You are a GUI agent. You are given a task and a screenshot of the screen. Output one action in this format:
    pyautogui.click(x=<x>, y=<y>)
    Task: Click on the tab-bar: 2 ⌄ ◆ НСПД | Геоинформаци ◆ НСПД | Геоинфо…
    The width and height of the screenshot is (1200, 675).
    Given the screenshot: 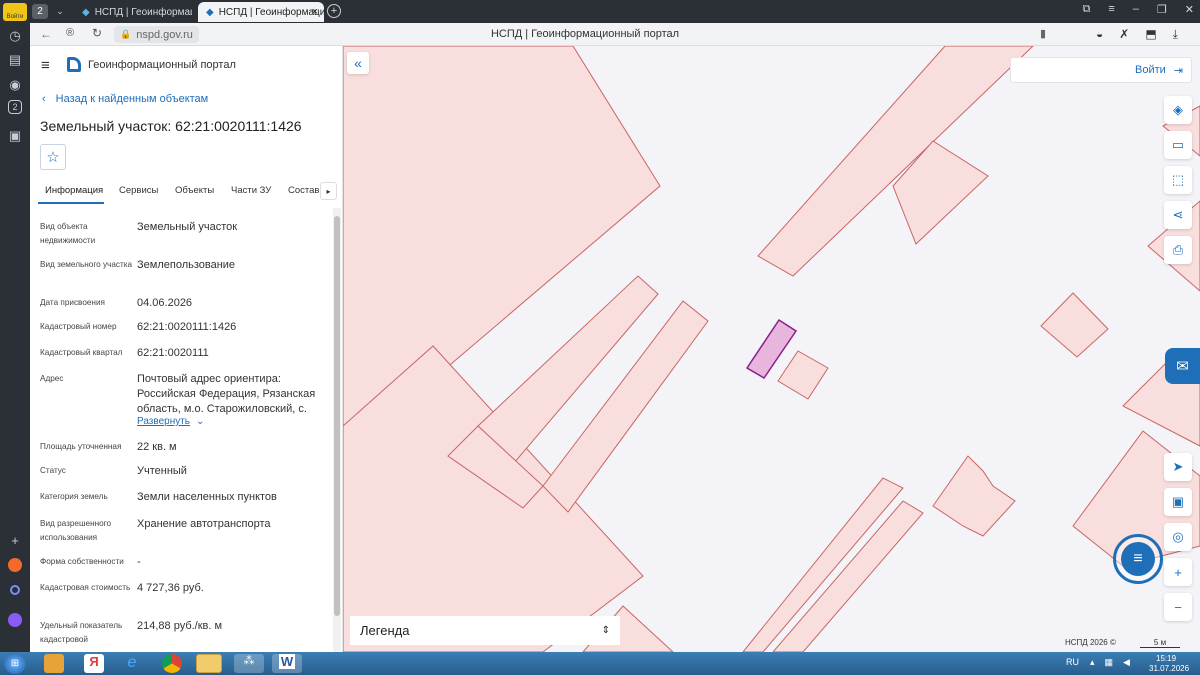 What is the action you would take?
    pyautogui.click(x=615, y=11)
    